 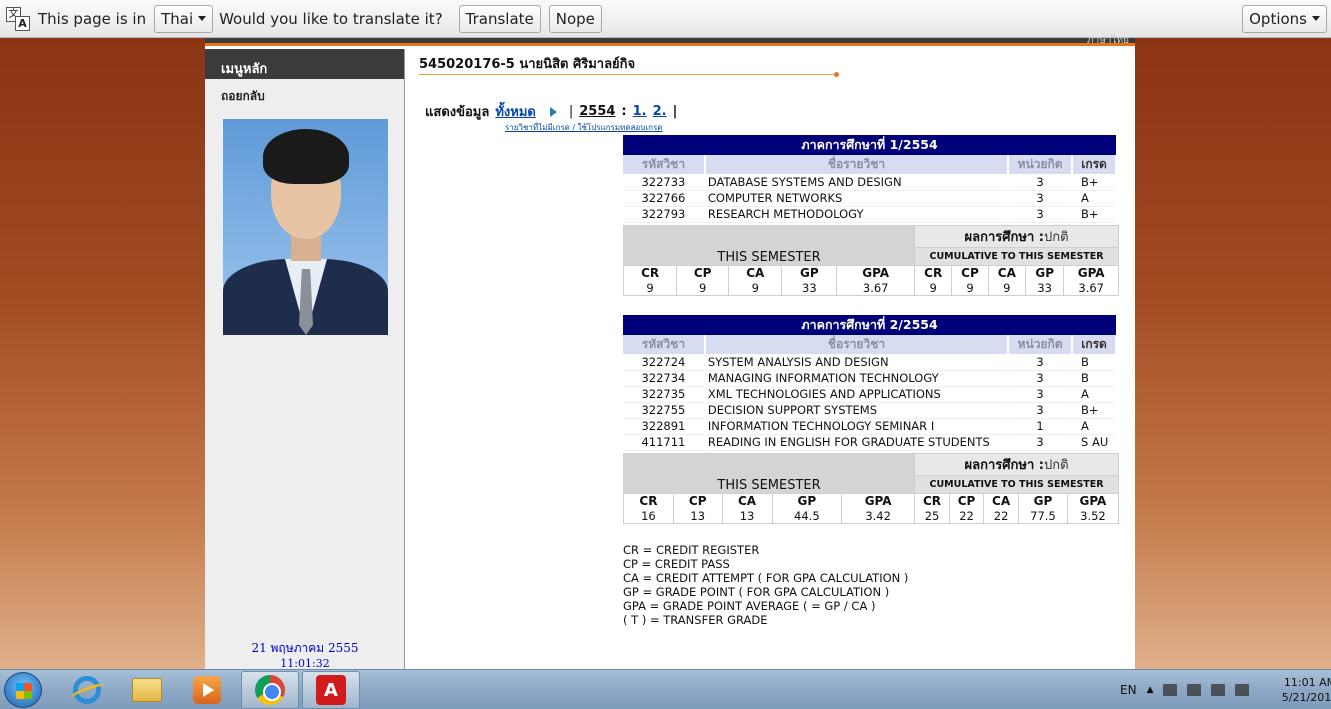 I want to click on student-name: 545020176-5 นายนิสิต ศิริมาลย์กิจ, so click(x=527, y=64).